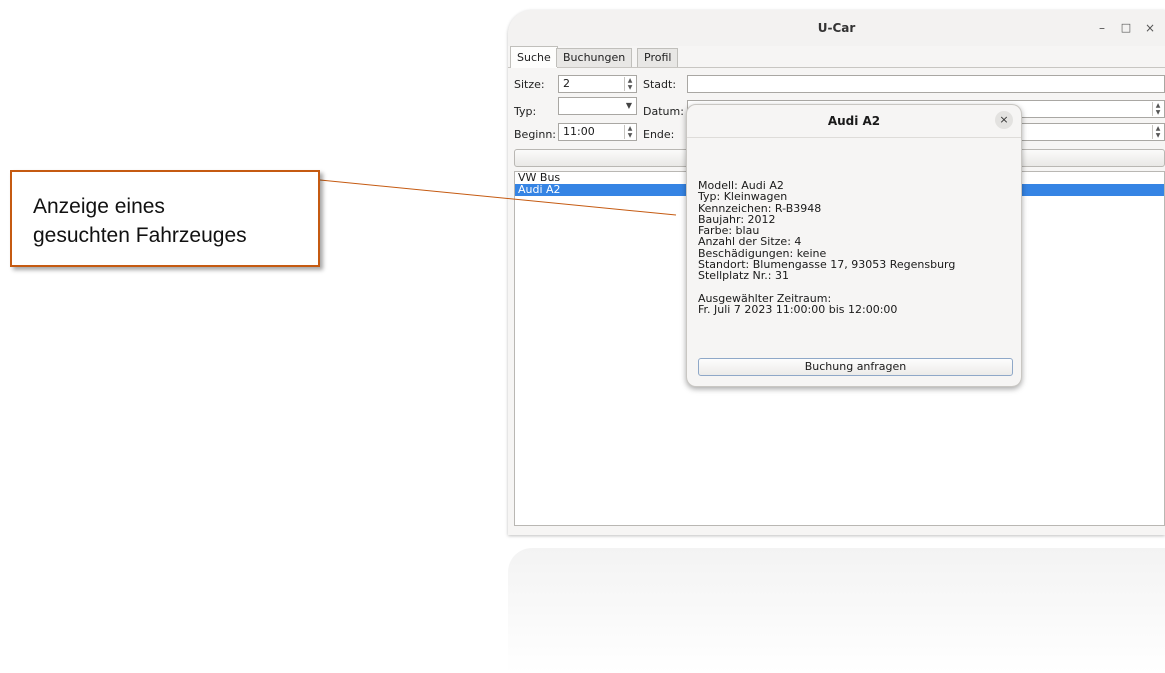  What do you see at coordinates (836, 610) in the screenshot?
I see `window-reflection` at bounding box center [836, 610].